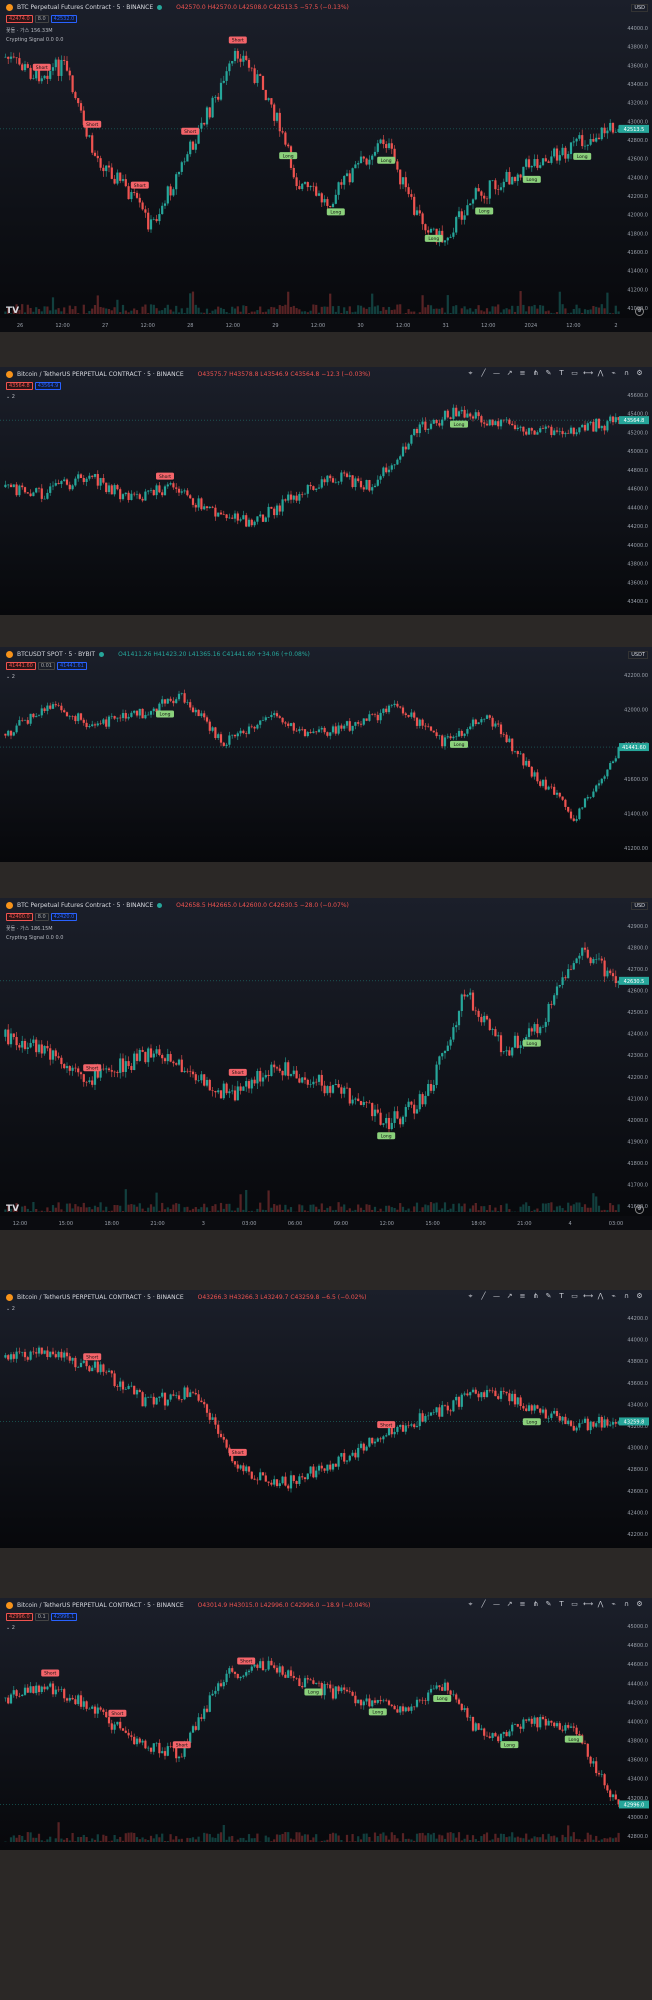 This screenshot has height=2000, width=652. What do you see at coordinates (19, 19) in the screenshot?
I see `sell-button: 42474.0` at bounding box center [19, 19].